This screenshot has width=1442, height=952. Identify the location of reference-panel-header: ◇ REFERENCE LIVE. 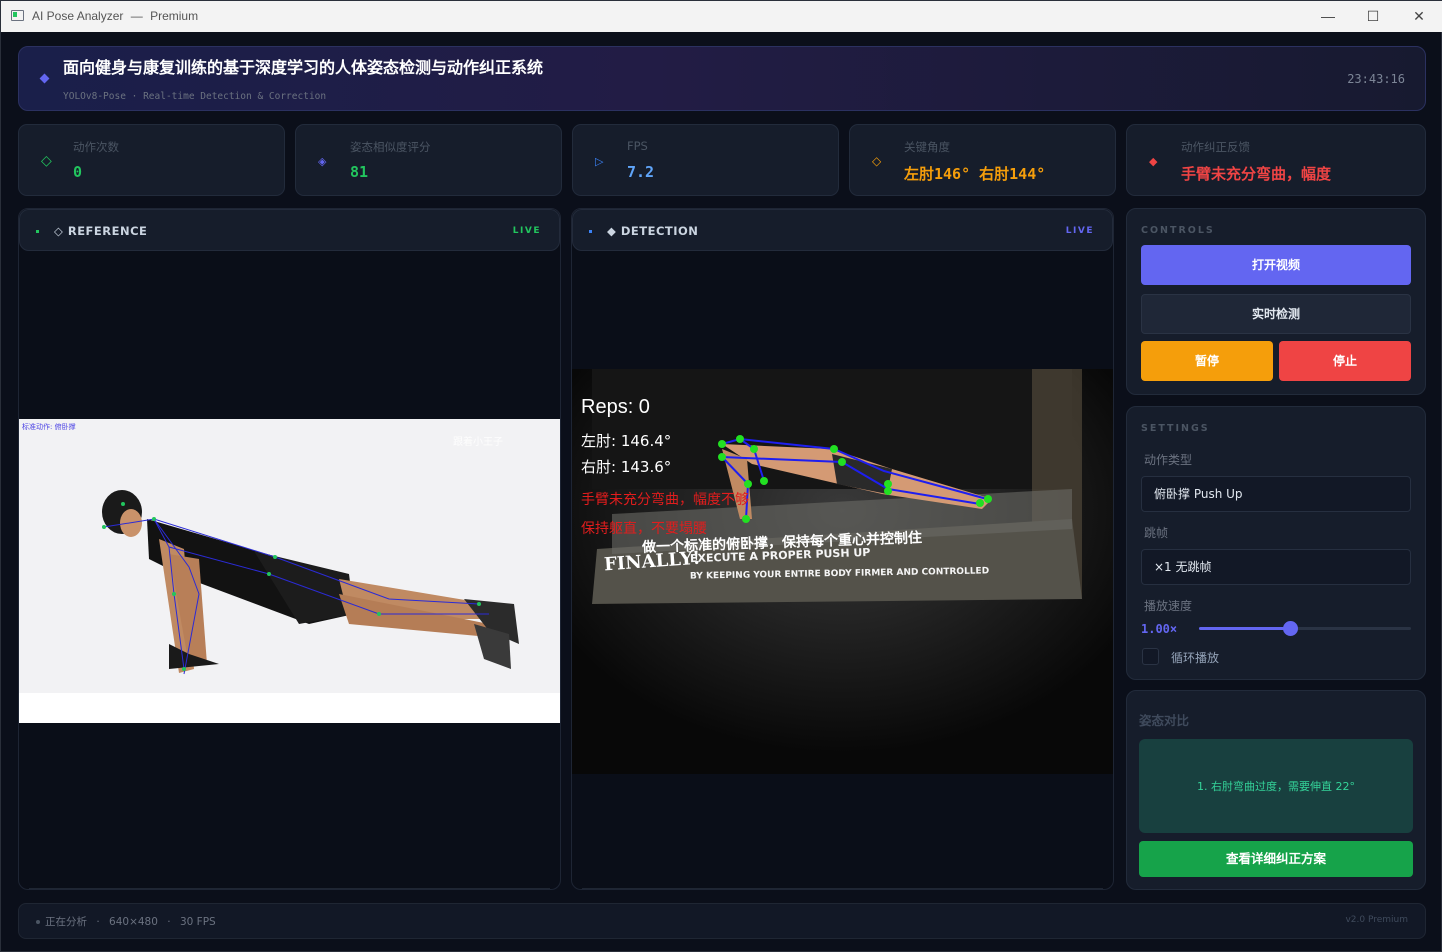
(289, 230).